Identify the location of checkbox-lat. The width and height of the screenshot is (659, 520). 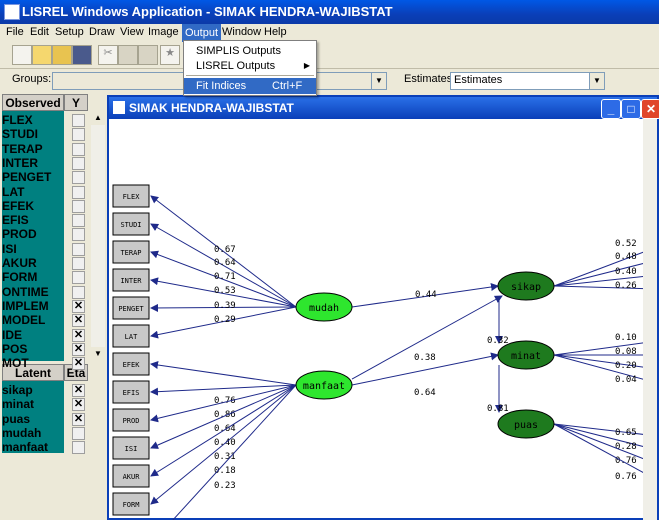
(78, 192).